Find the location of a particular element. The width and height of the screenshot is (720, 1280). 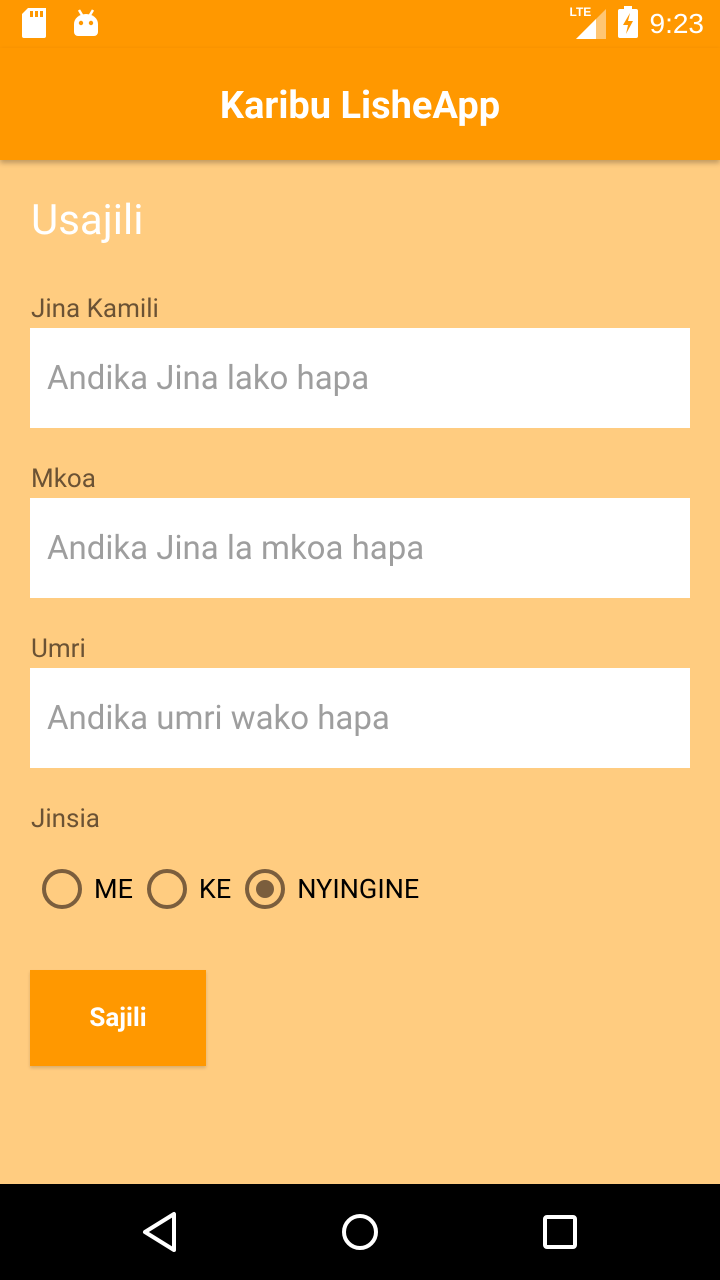

gender-radio-group: ME KE NYINGINE is located at coordinates (237, 889).